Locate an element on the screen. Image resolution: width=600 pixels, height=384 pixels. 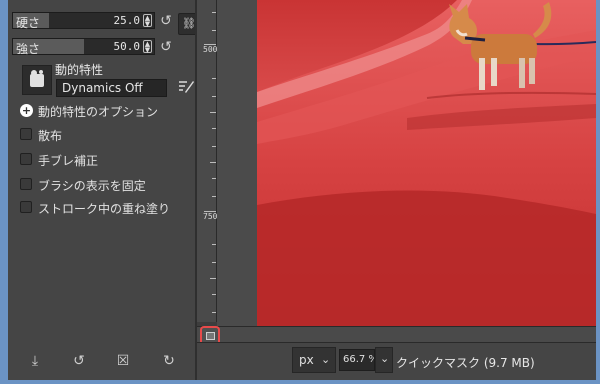
zoom-dropdown: ⌄ is located at coordinates (384, 360).